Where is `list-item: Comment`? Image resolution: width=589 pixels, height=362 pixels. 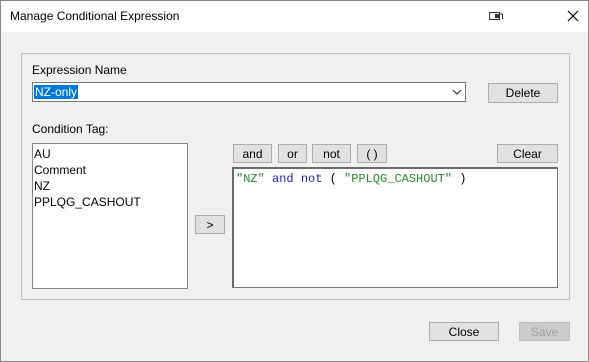
list-item: Comment is located at coordinates (110, 170).